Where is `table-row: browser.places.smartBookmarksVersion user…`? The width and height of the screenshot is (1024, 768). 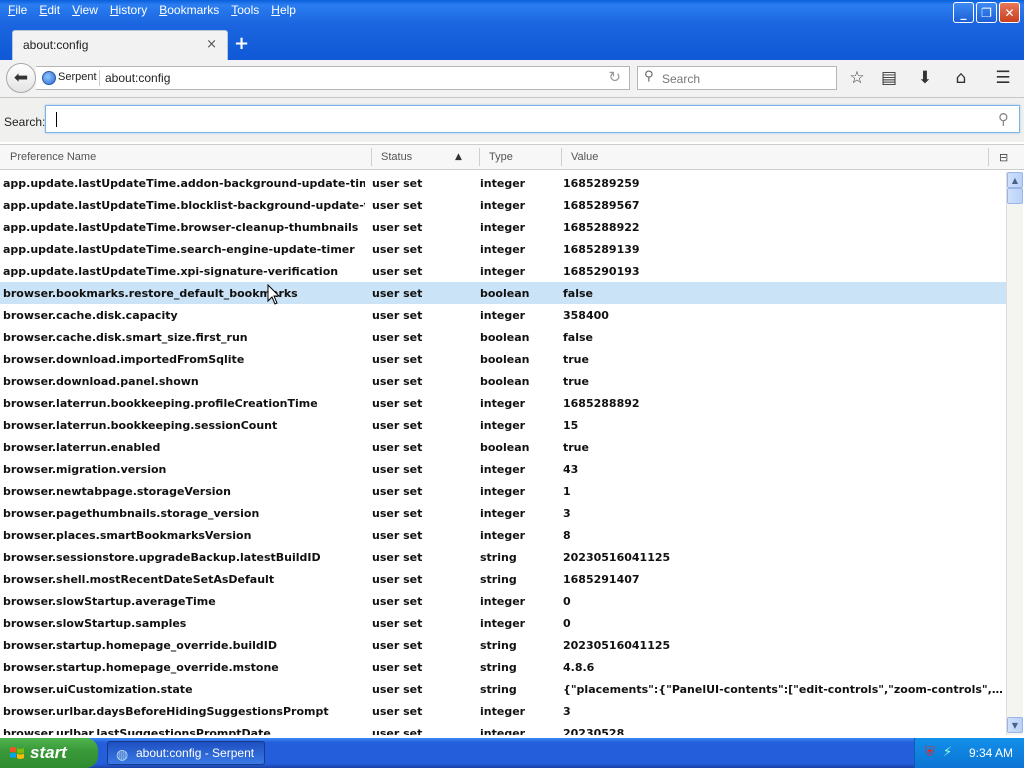
table-row: browser.places.smartBookmarksVersion user… is located at coordinates (503, 535).